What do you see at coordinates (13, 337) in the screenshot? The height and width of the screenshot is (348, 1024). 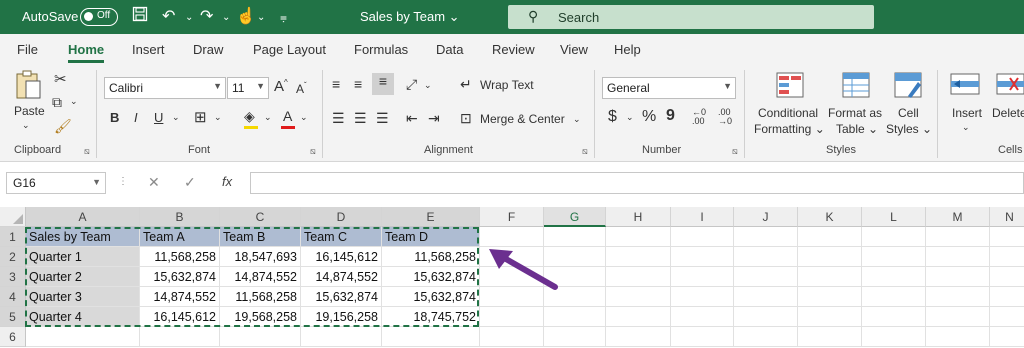 I see `row-header-6: 6` at bounding box center [13, 337].